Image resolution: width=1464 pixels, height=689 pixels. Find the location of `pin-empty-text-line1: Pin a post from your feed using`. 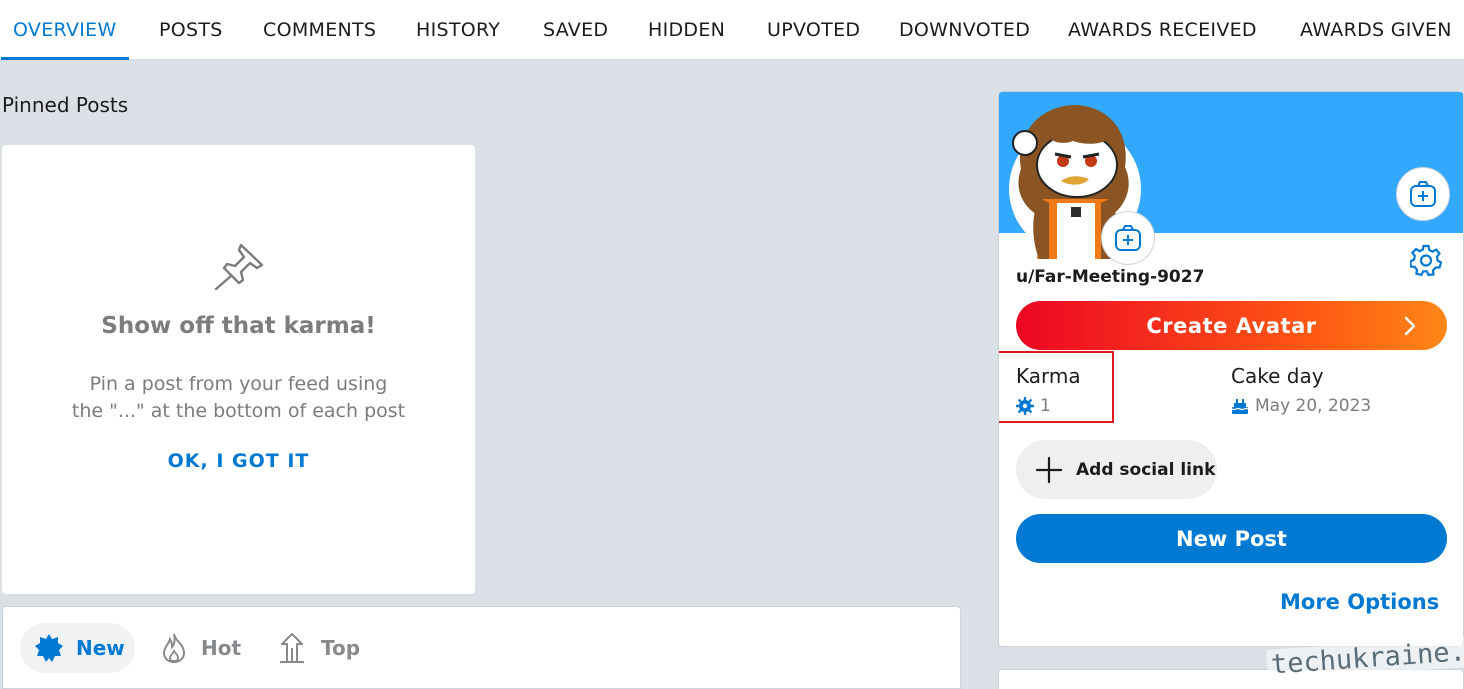

pin-empty-text-line1: Pin a post from your feed using is located at coordinates (238, 384).